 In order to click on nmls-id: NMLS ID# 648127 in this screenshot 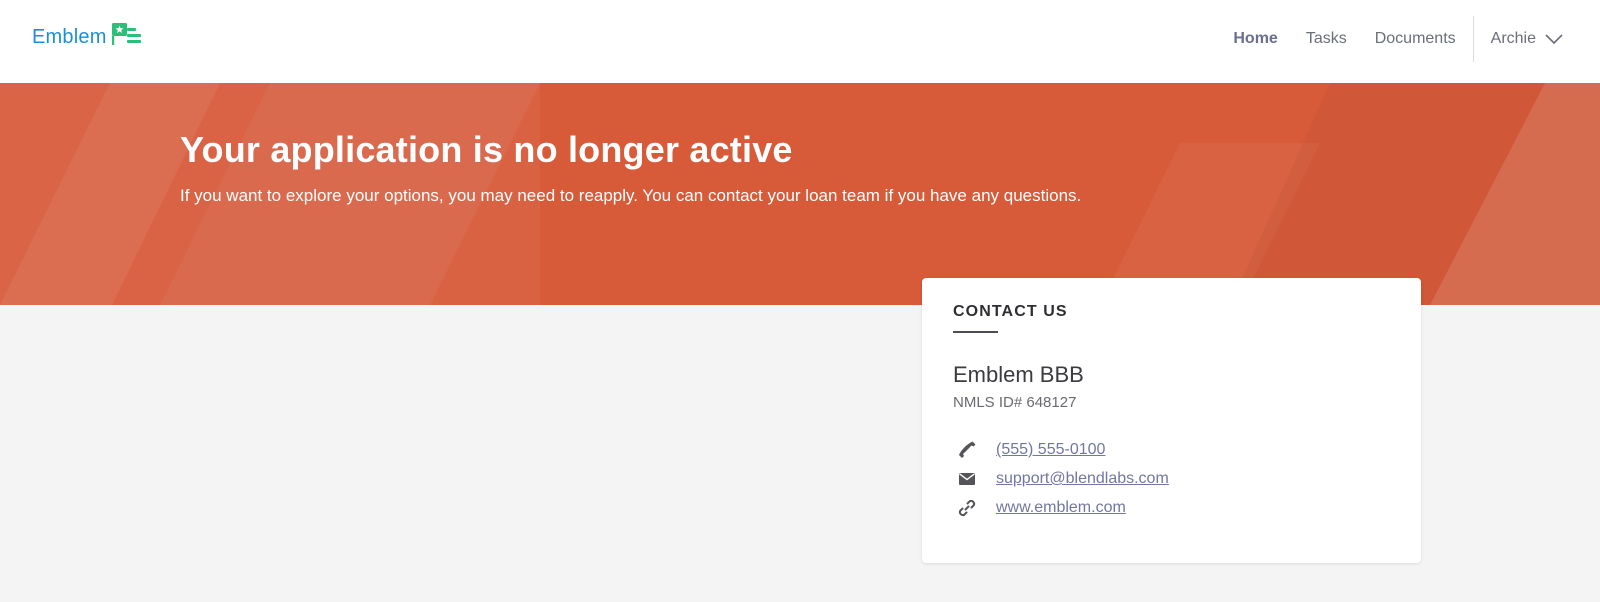, I will do `click(1015, 402)`.